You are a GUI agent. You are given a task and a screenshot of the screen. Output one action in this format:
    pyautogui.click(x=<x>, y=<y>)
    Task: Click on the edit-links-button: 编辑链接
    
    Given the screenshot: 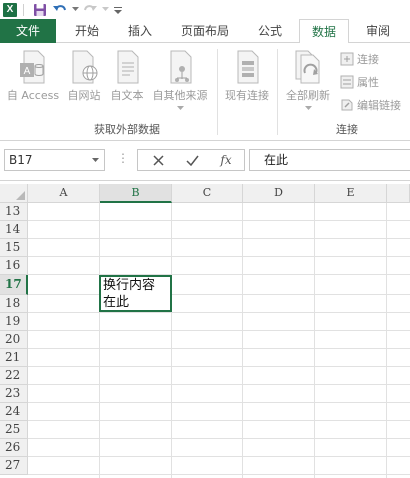 What is the action you would take?
    pyautogui.click(x=370, y=105)
    